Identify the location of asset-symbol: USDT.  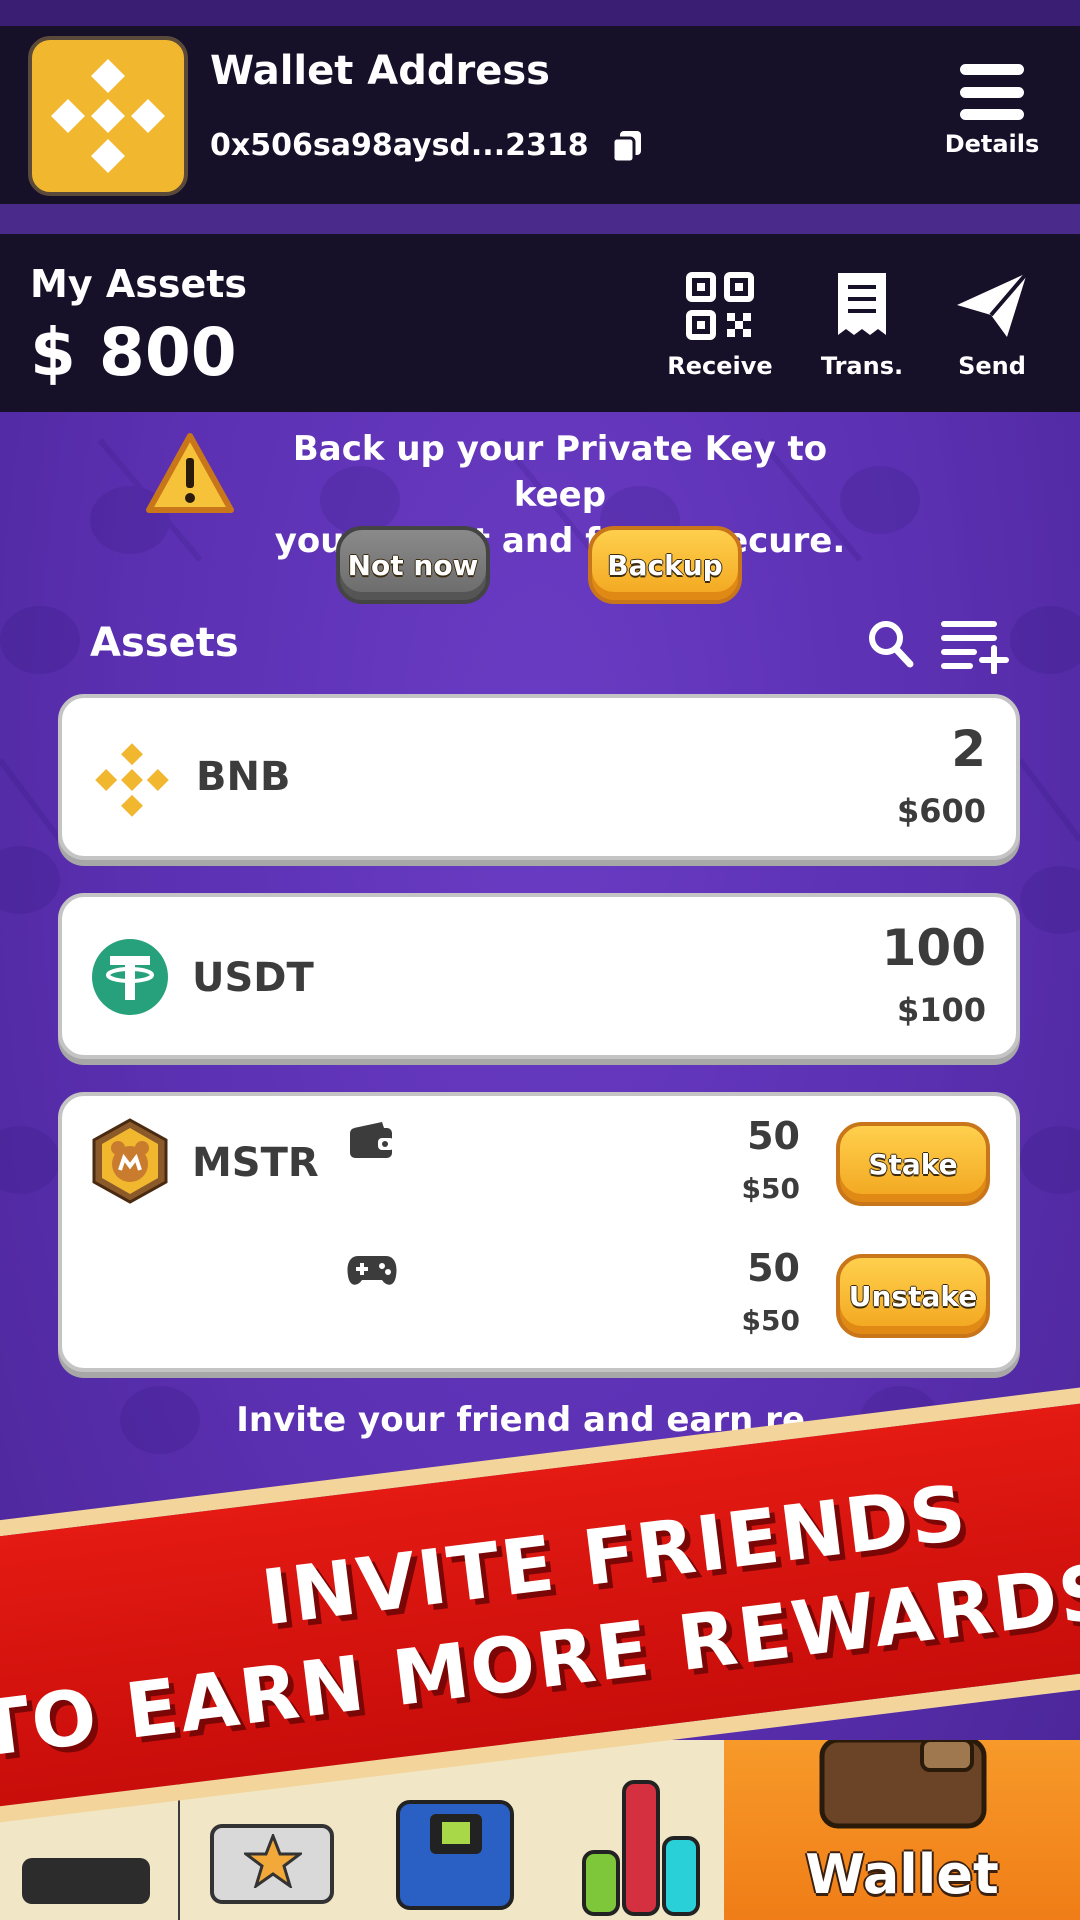
(253, 978).